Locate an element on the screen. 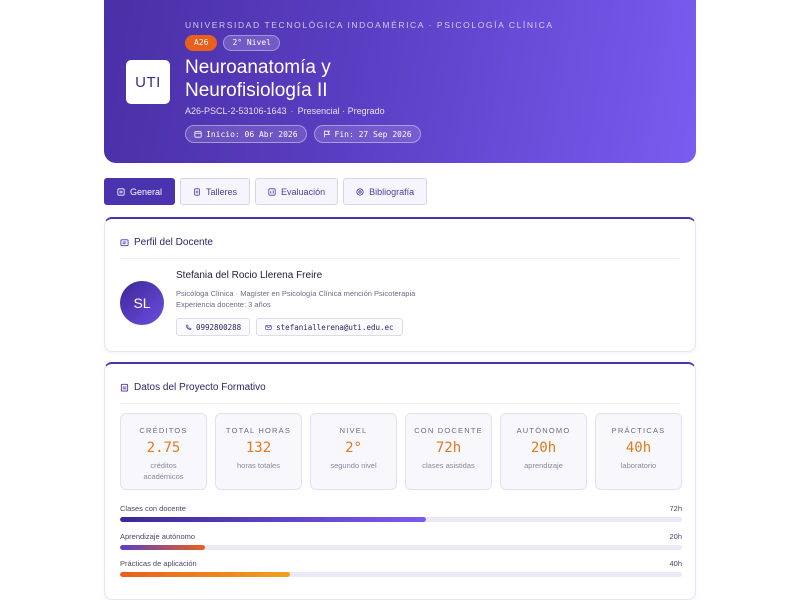  stat-label: CRÉDITOS is located at coordinates (163, 430).